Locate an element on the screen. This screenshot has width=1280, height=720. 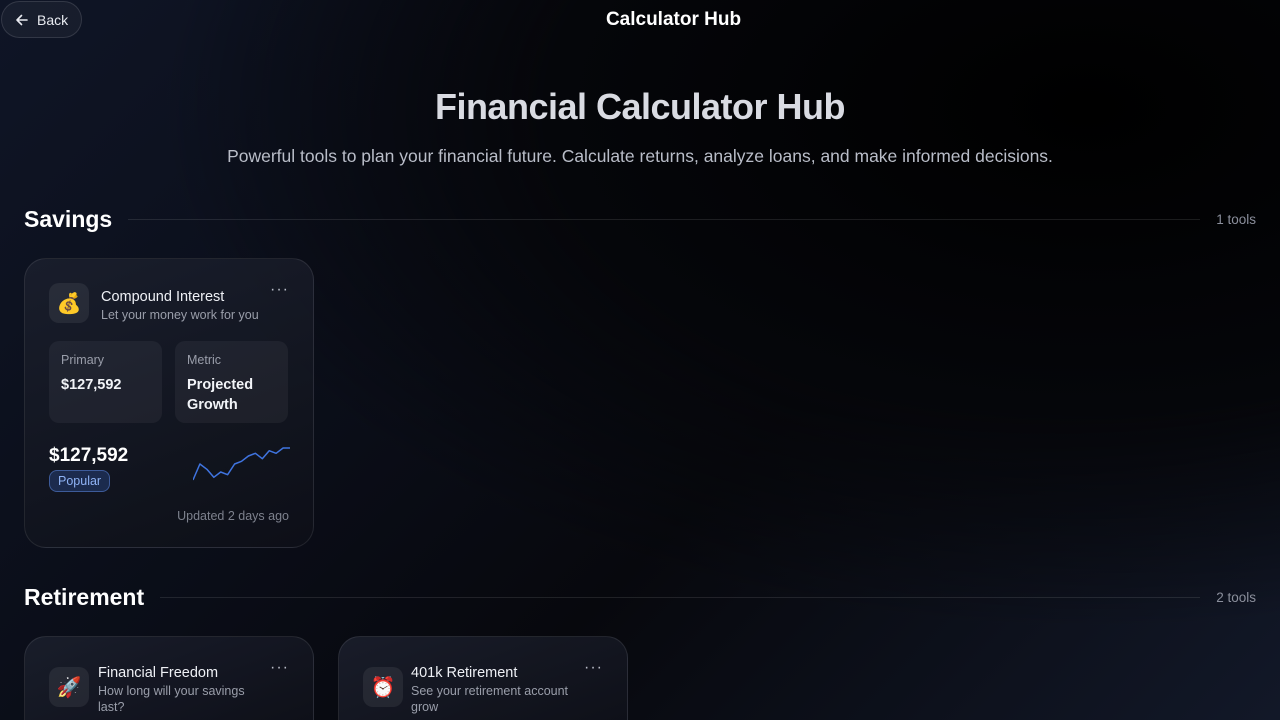
page-title: Financial Calculator Hub is located at coordinates (640, 106).